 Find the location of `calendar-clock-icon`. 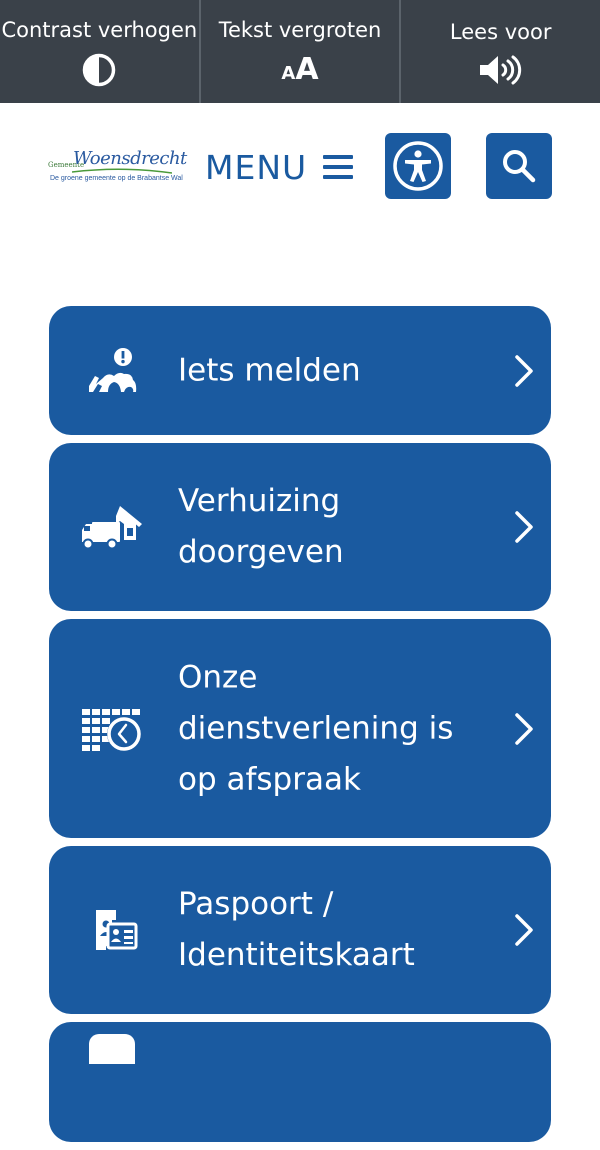

calendar-clock-icon is located at coordinates (112, 729).